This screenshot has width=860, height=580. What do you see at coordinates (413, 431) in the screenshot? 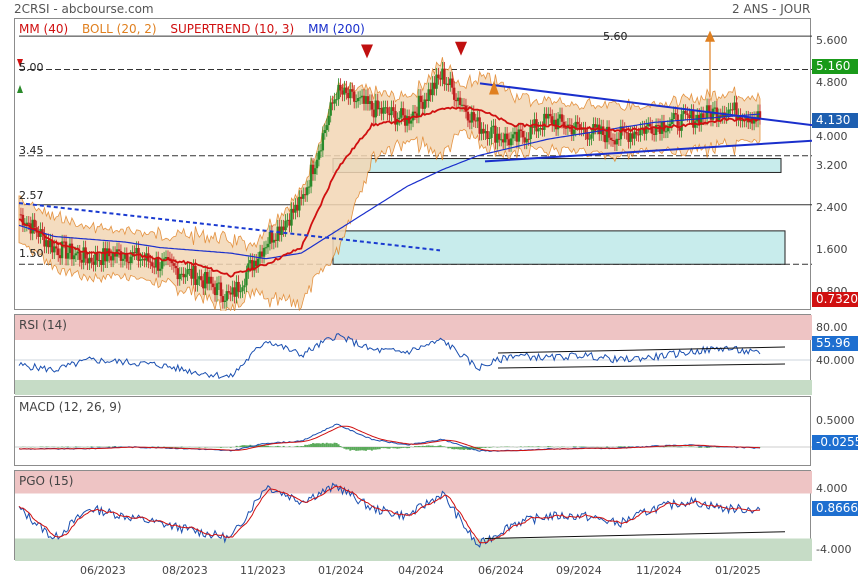
I see `macd-panel: MACD (12, 26, 9)` at bounding box center [413, 431].